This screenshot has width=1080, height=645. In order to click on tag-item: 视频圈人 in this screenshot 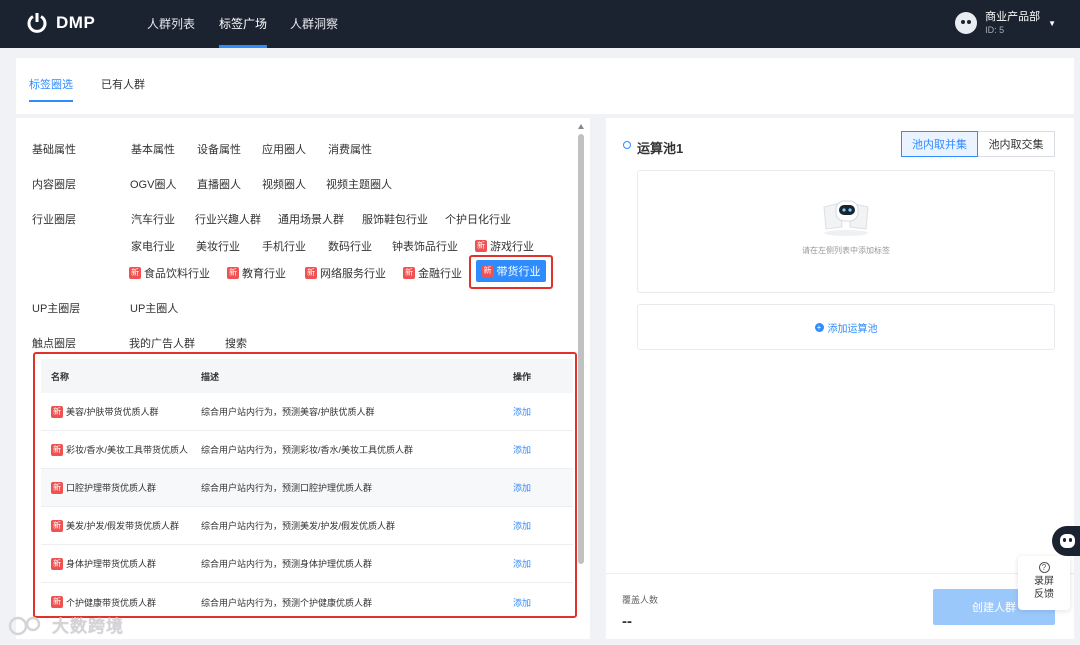, I will do `click(284, 184)`.